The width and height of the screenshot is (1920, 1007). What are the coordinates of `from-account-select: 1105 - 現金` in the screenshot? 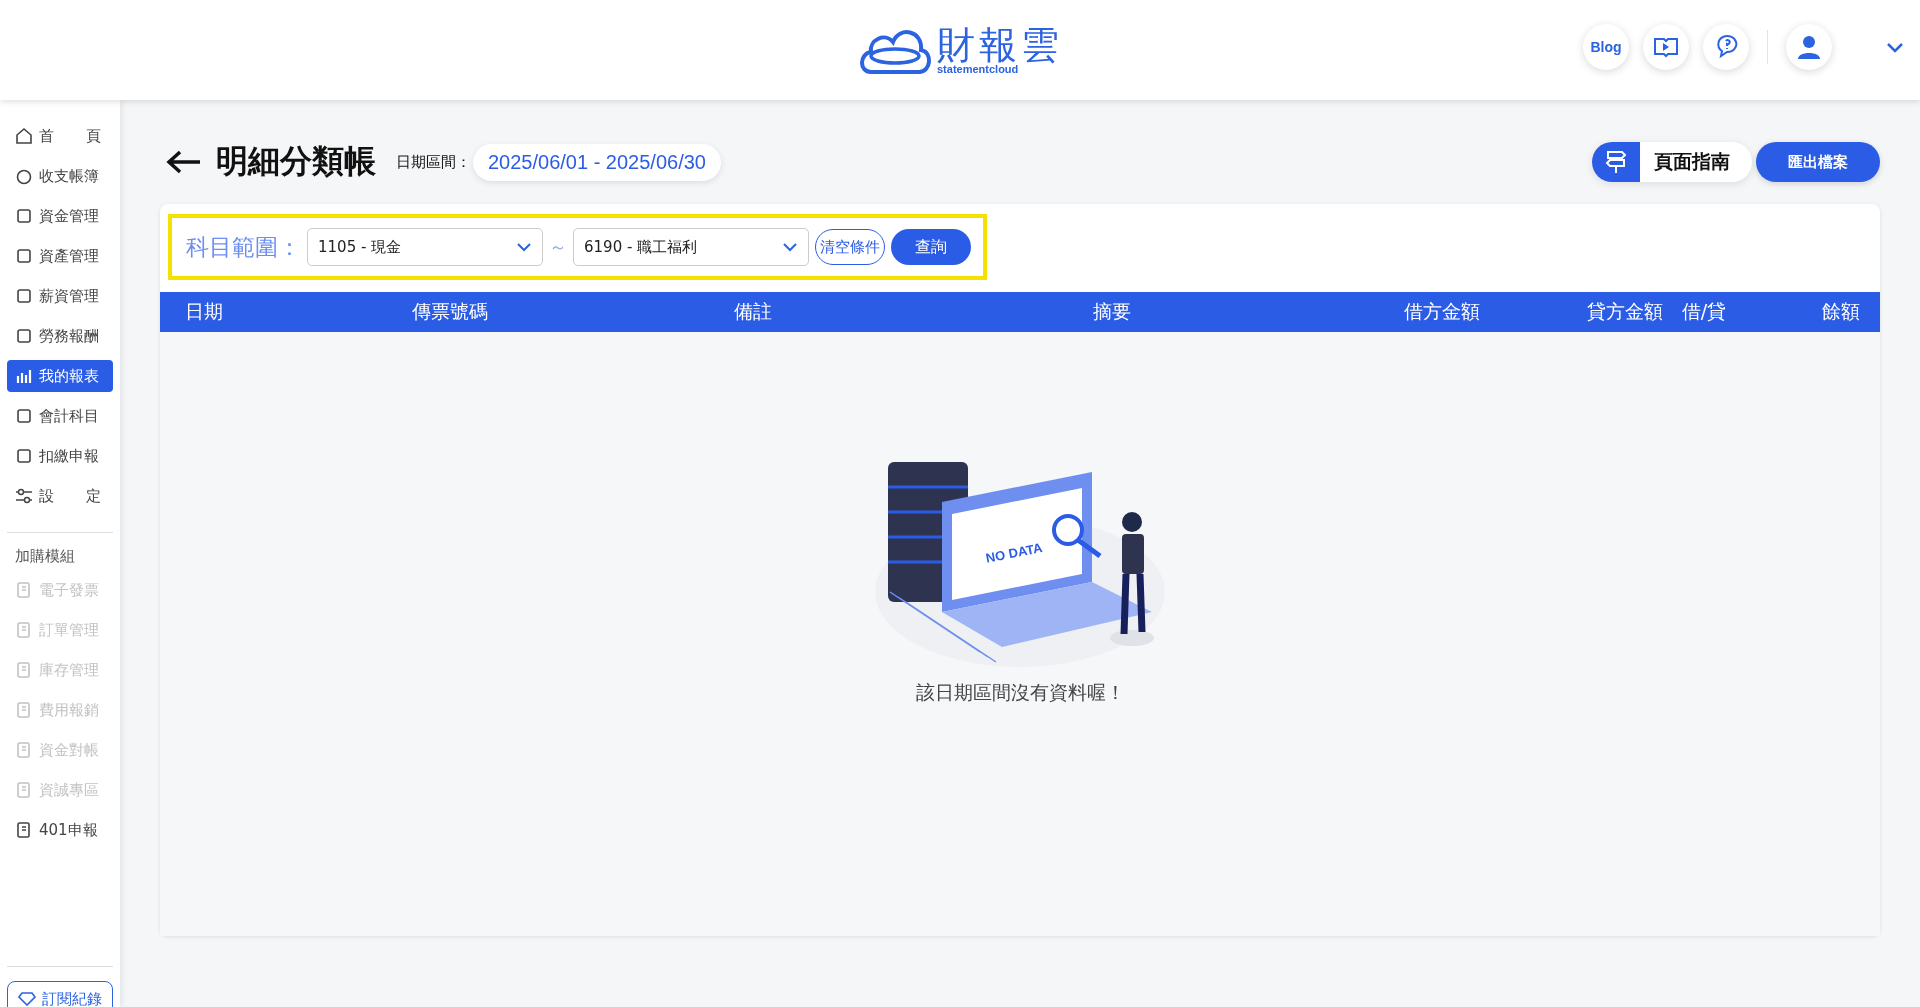 It's located at (425, 247).